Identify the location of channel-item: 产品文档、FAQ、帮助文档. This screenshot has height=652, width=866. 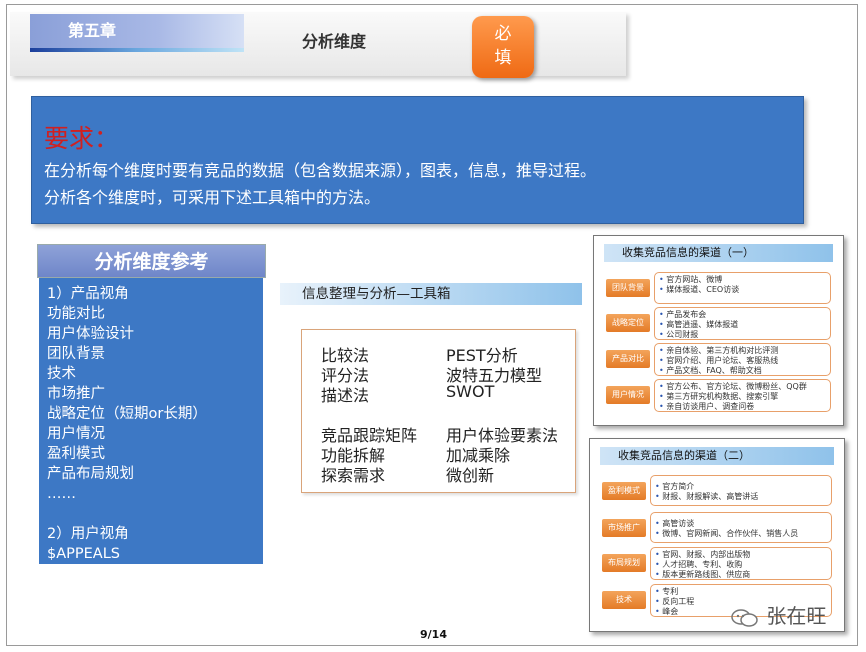
(742, 371).